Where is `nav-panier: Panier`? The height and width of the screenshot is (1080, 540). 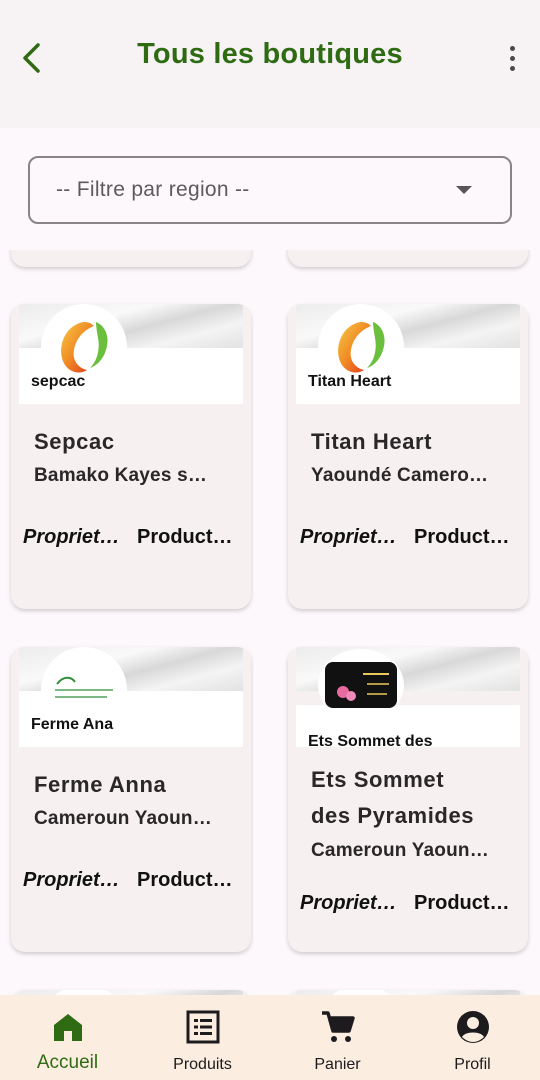 nav-panier: Panier is located at coordinates (337, 1037).